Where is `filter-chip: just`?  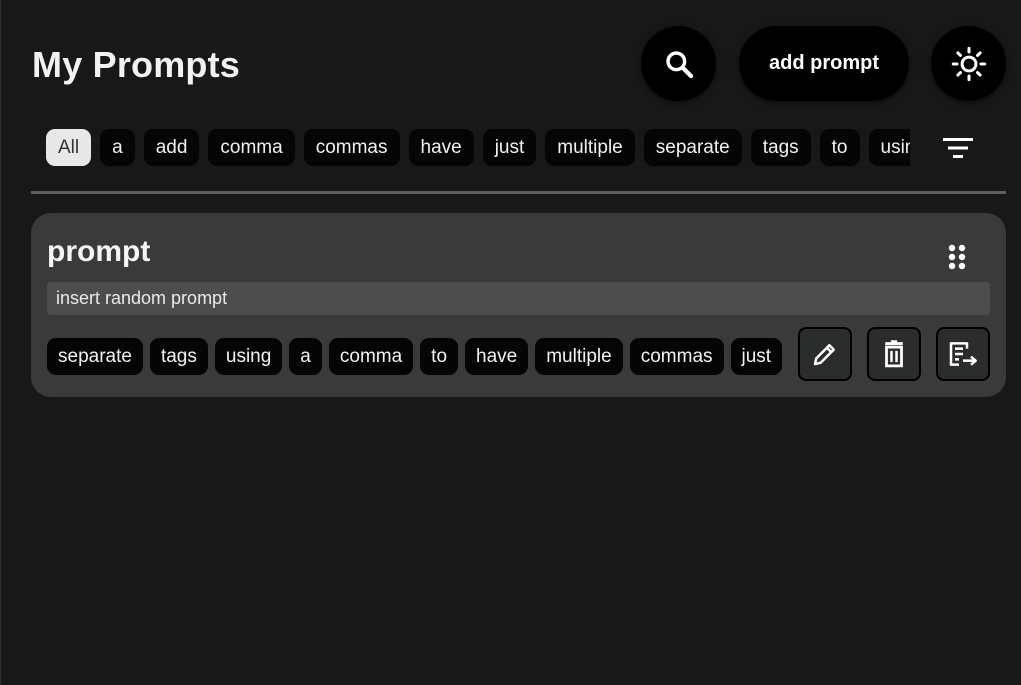 filter-chip: just is located at coordinates (509, 147).